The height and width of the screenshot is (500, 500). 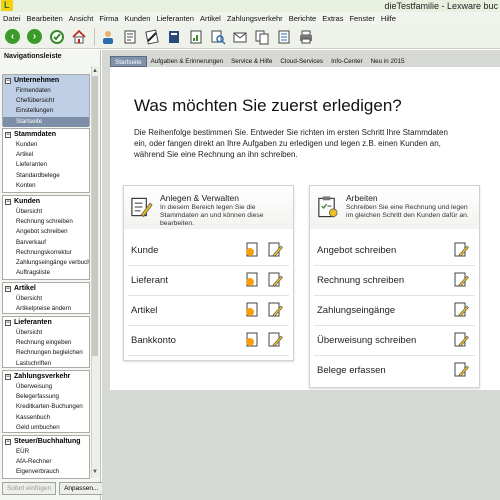 I want to click on sidebar-item-firmendaten: Firmendaten, so click(x=46, y=91).